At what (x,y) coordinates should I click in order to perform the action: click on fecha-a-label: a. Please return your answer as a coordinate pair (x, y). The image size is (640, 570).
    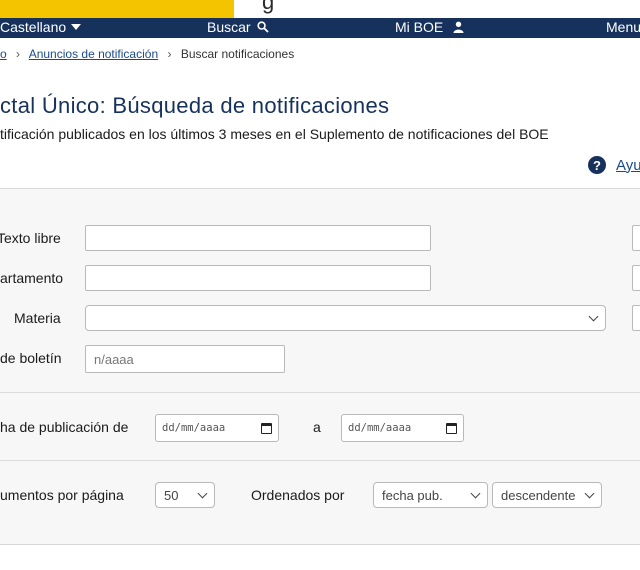
    Looking at the image, I should click on (317, 427).